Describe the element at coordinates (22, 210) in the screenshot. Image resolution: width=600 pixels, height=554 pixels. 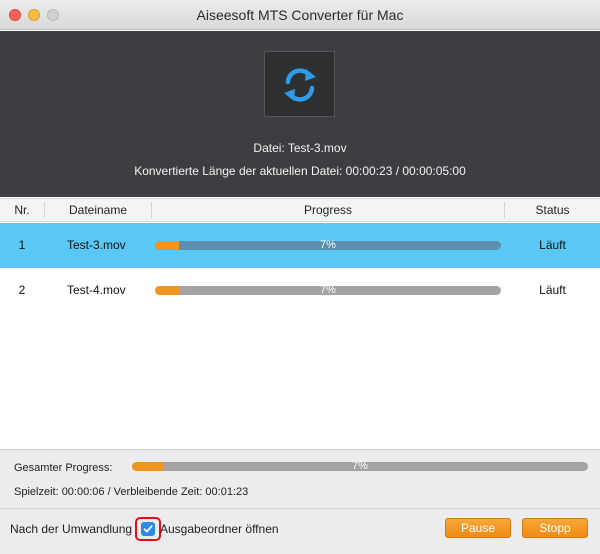
I see `column-header-nr: Nr.` at that location.